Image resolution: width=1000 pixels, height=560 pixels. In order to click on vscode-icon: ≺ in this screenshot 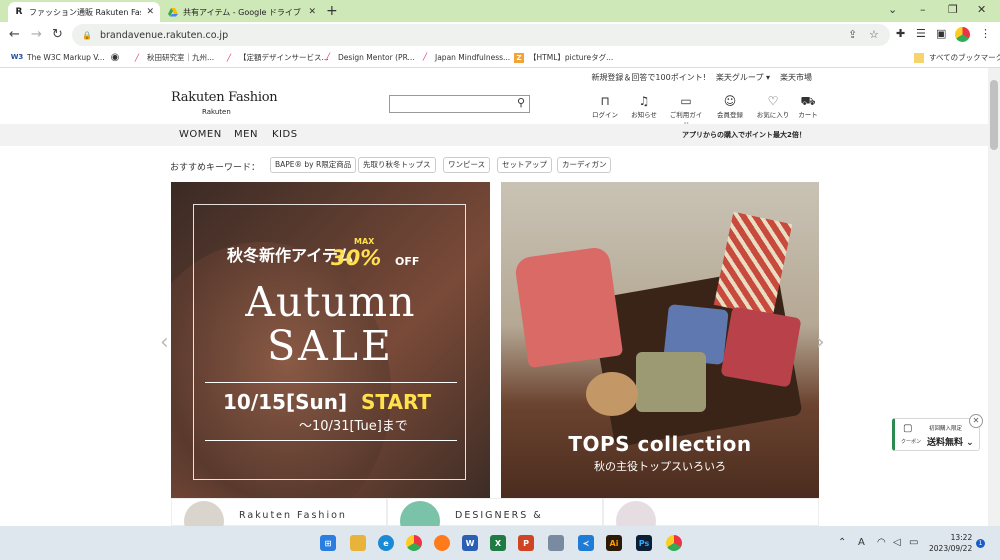, I will do `click(586, 543)`.